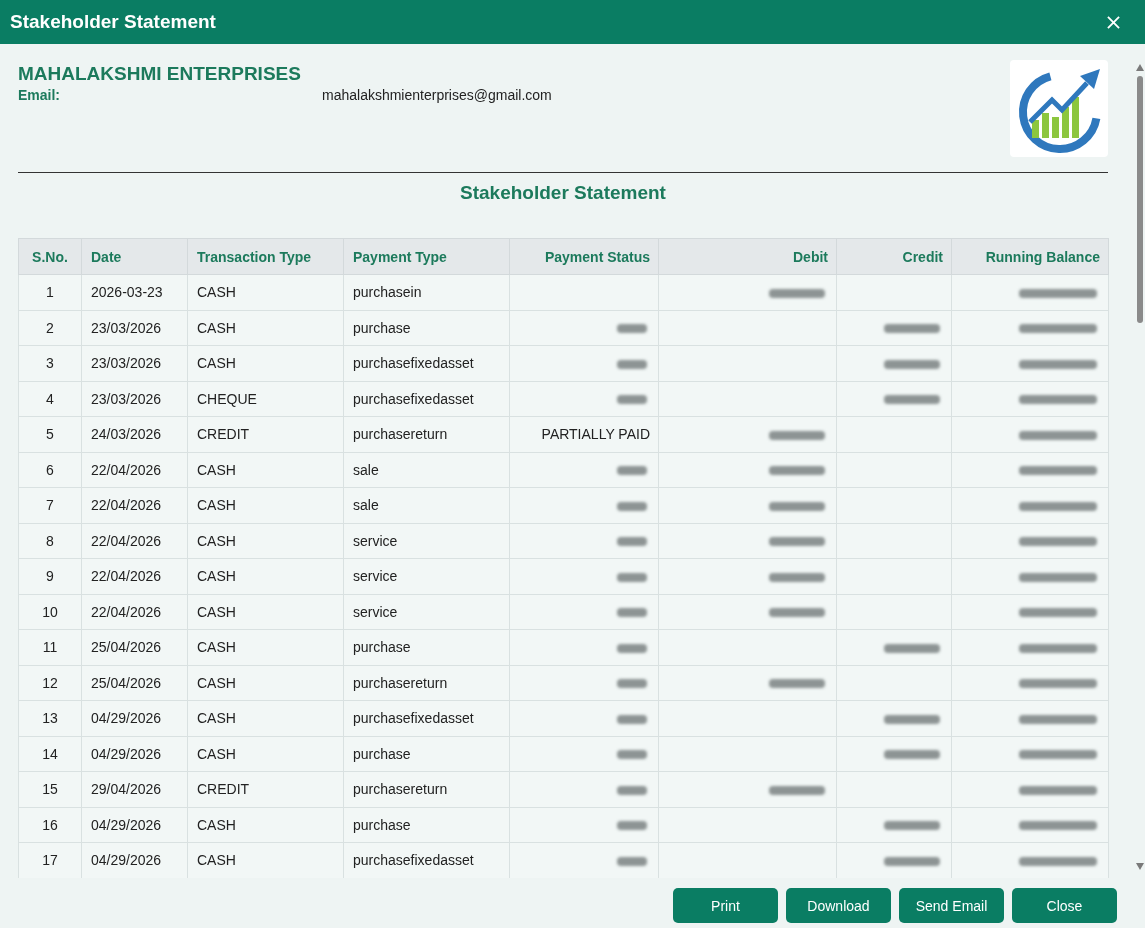 This screenshot has width=1145, height=928. I want to click on table-cell: 7, so click(50, 505).